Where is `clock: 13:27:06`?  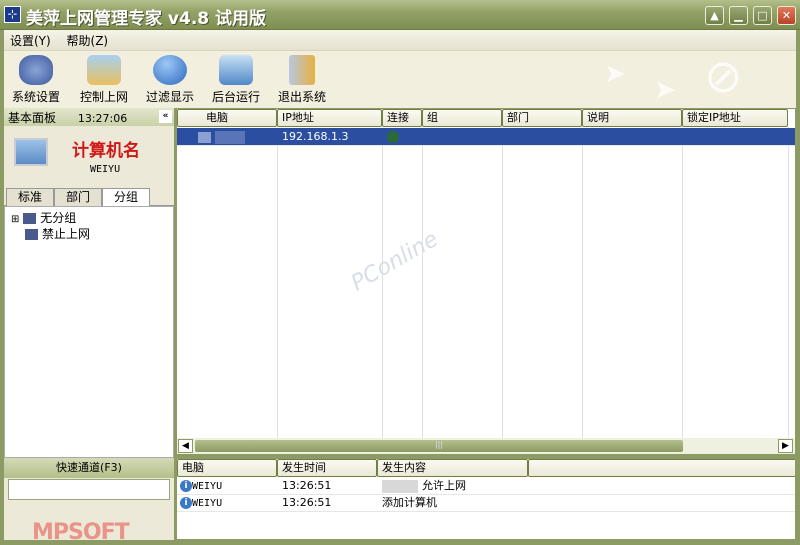
clock: 13:27:06 is located at coordinates (102, 118).